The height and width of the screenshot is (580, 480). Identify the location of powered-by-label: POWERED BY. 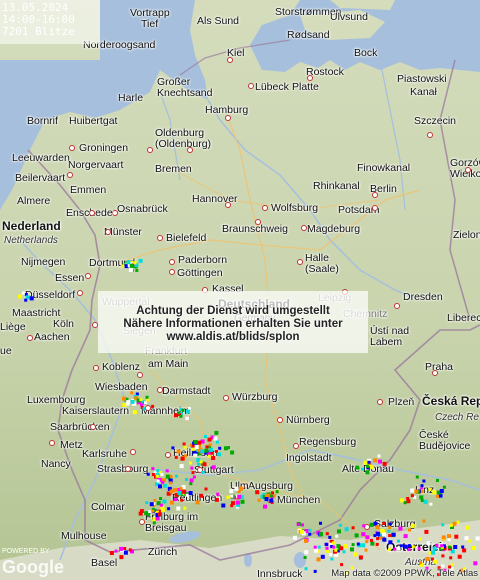
(26, 551).